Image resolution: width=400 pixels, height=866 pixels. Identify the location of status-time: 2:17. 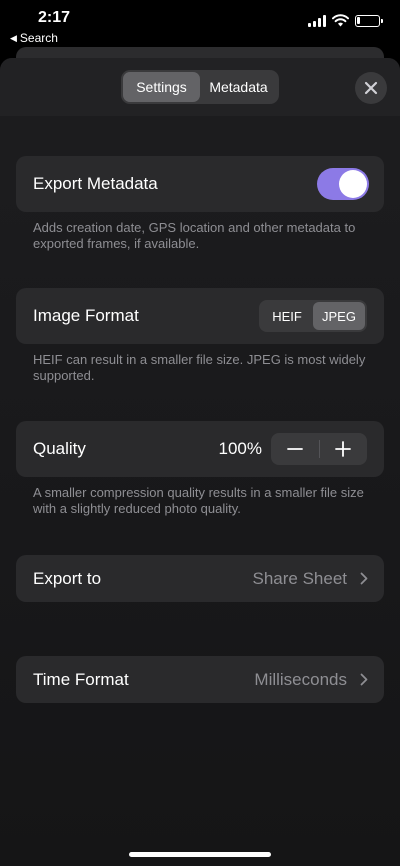
(54, 17).